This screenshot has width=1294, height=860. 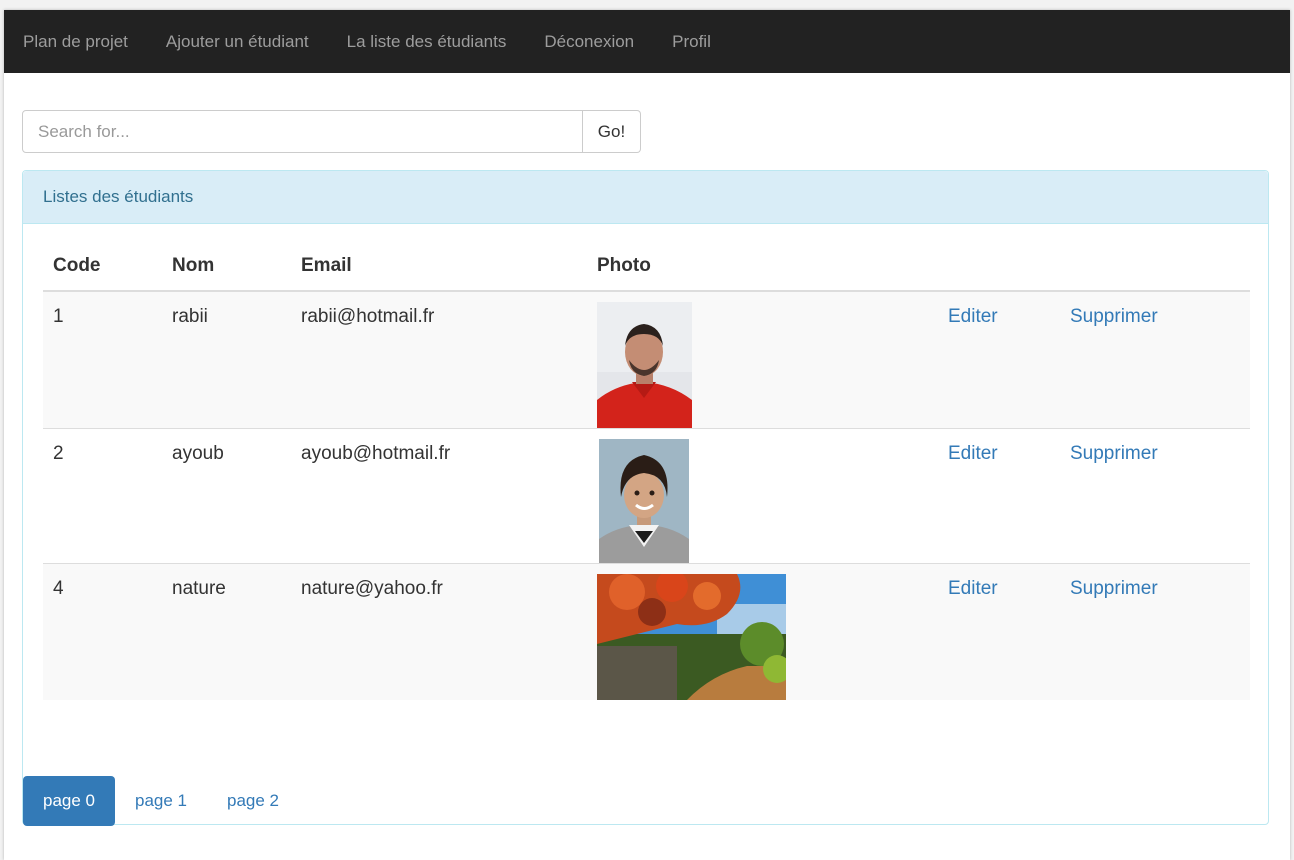 I want to click on nav-plan-de-projet: Plan de projet, so click(x=75, y=41).